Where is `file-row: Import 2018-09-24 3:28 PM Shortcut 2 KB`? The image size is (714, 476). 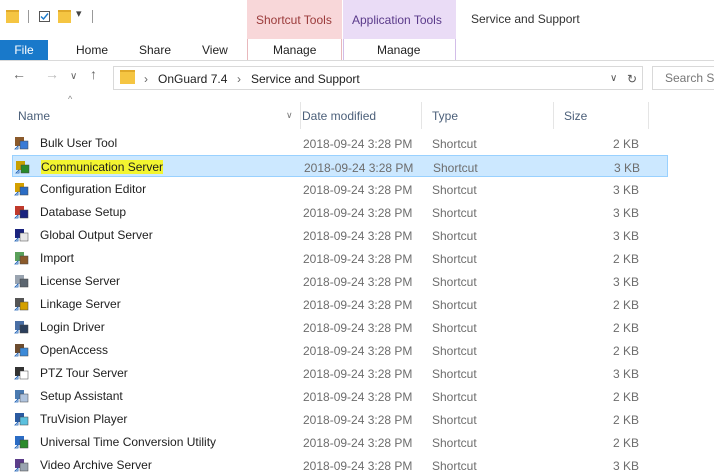 file-row: Import 2018-09-24 3:28 PM Shortcut 2 KB is located at coordinates (340, 258).